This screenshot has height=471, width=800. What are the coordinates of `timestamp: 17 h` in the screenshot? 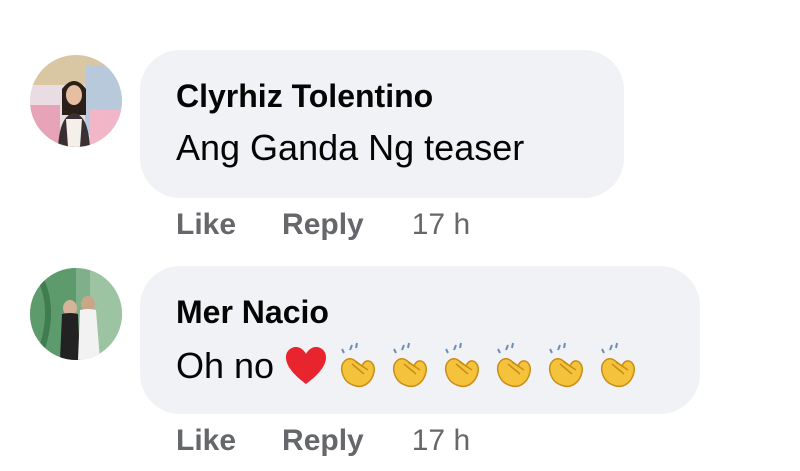 It's located at (441, 441).